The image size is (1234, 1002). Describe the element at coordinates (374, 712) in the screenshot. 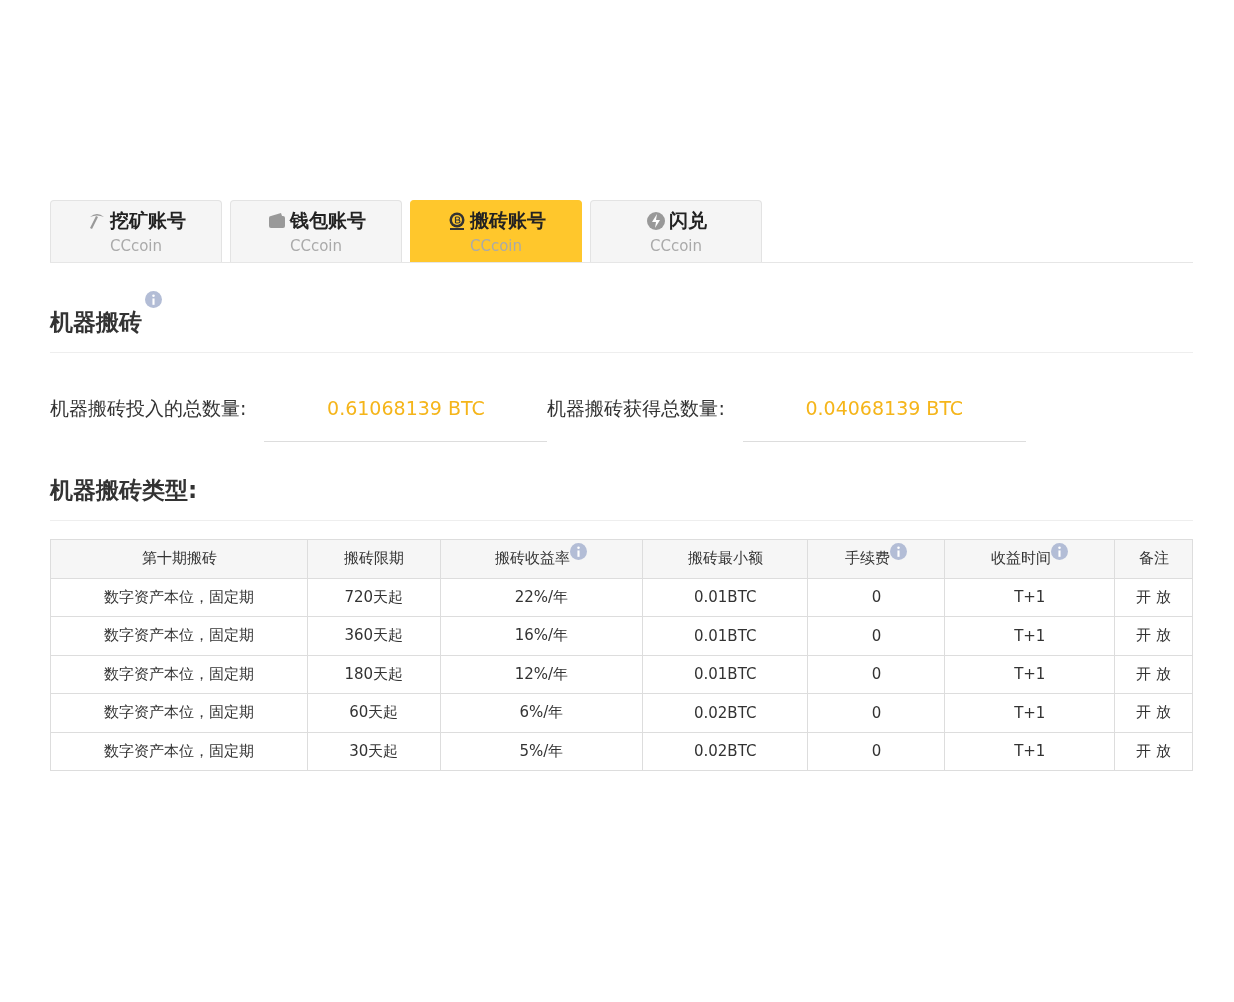

I see `table-cell: 60天起` at that location.